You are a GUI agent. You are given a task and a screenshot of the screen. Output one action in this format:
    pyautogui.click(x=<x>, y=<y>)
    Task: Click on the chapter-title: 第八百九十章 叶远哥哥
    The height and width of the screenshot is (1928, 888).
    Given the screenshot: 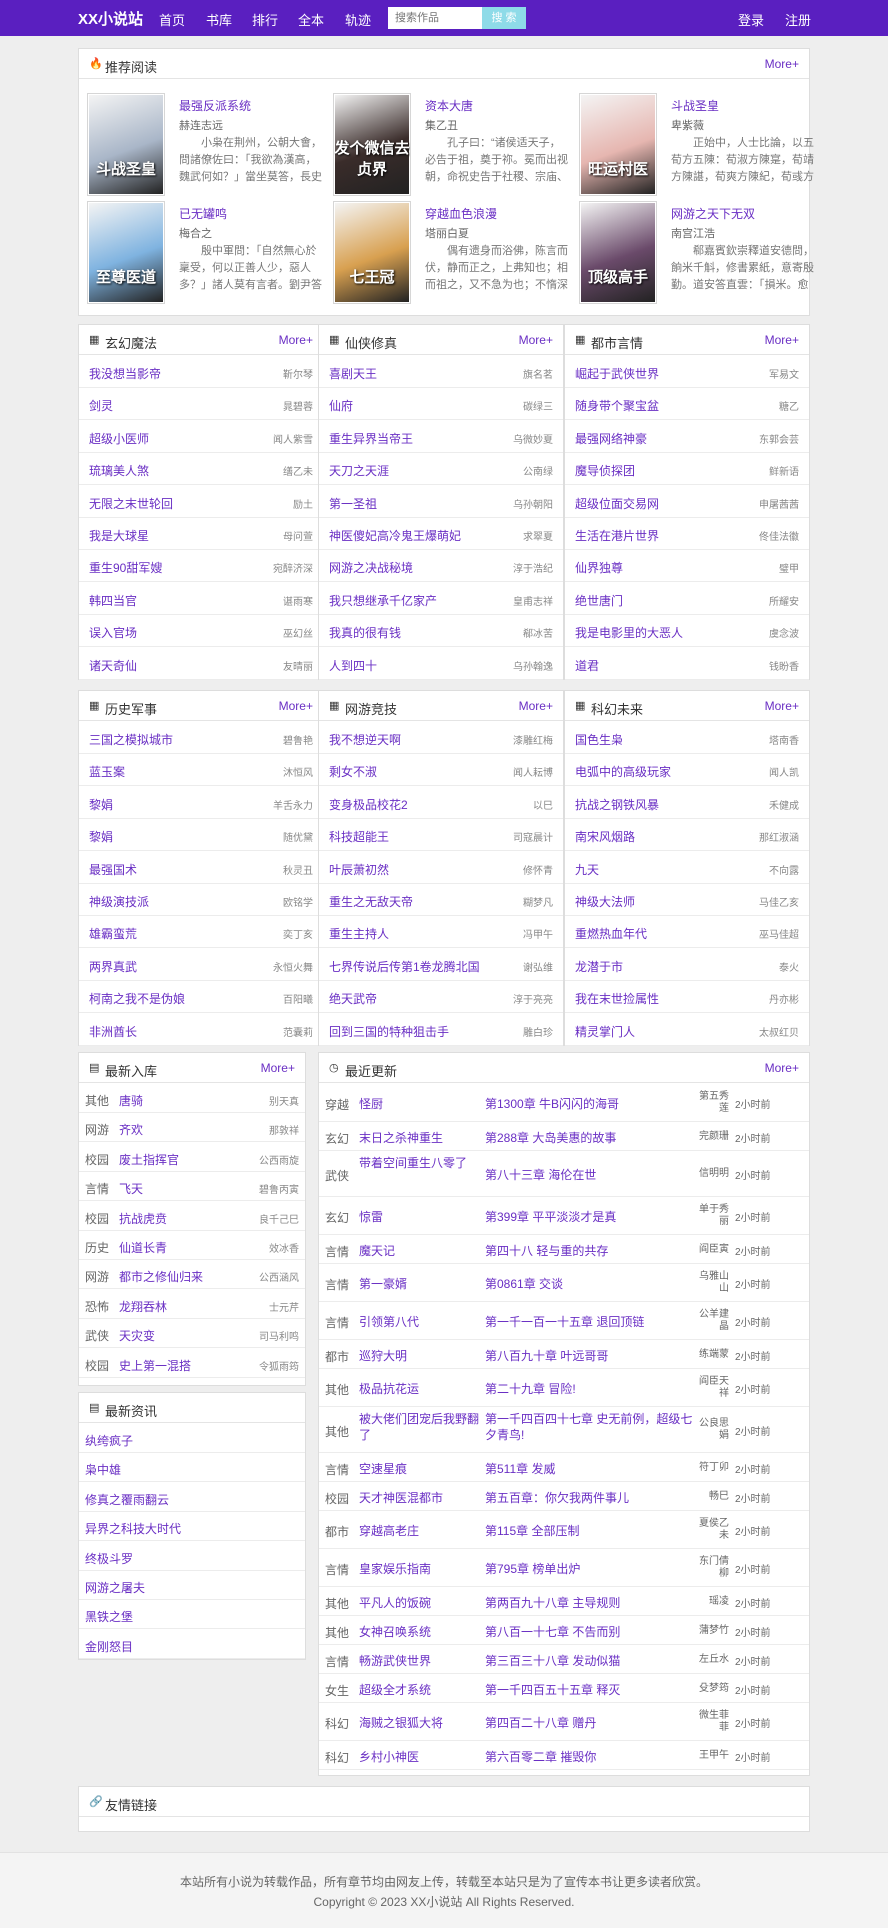 What is the action you would take?
    pyautogui.click(x=590, y=1356)
    